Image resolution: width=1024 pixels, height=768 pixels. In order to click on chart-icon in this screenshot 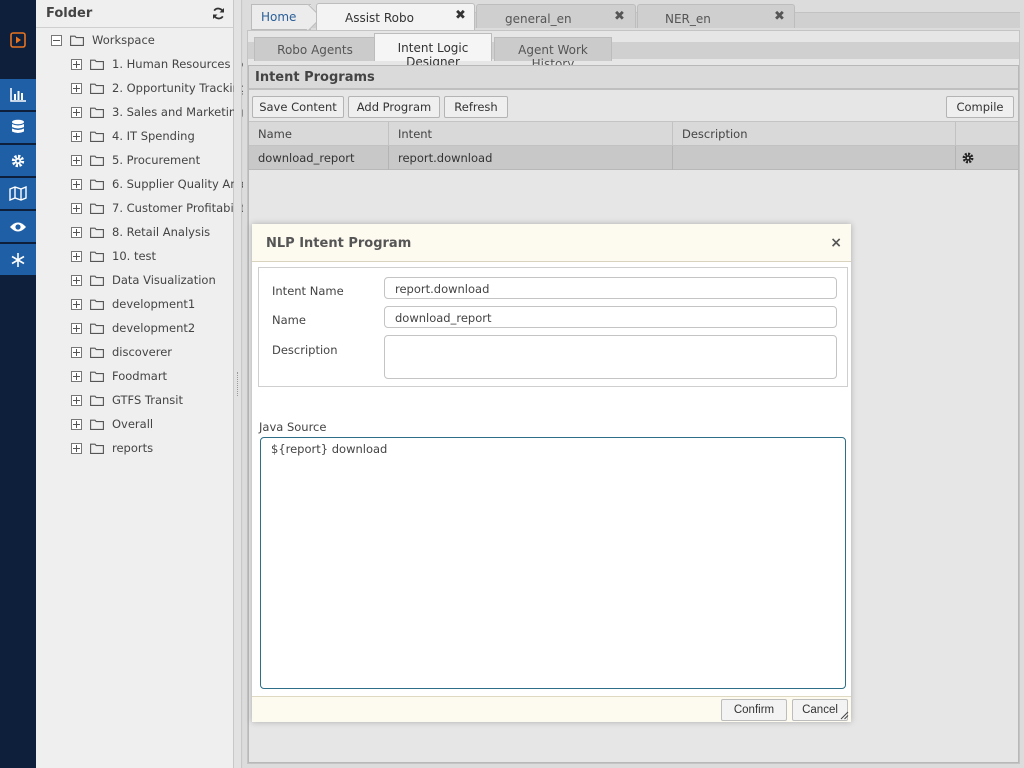, I will do `click(18, 95)`.